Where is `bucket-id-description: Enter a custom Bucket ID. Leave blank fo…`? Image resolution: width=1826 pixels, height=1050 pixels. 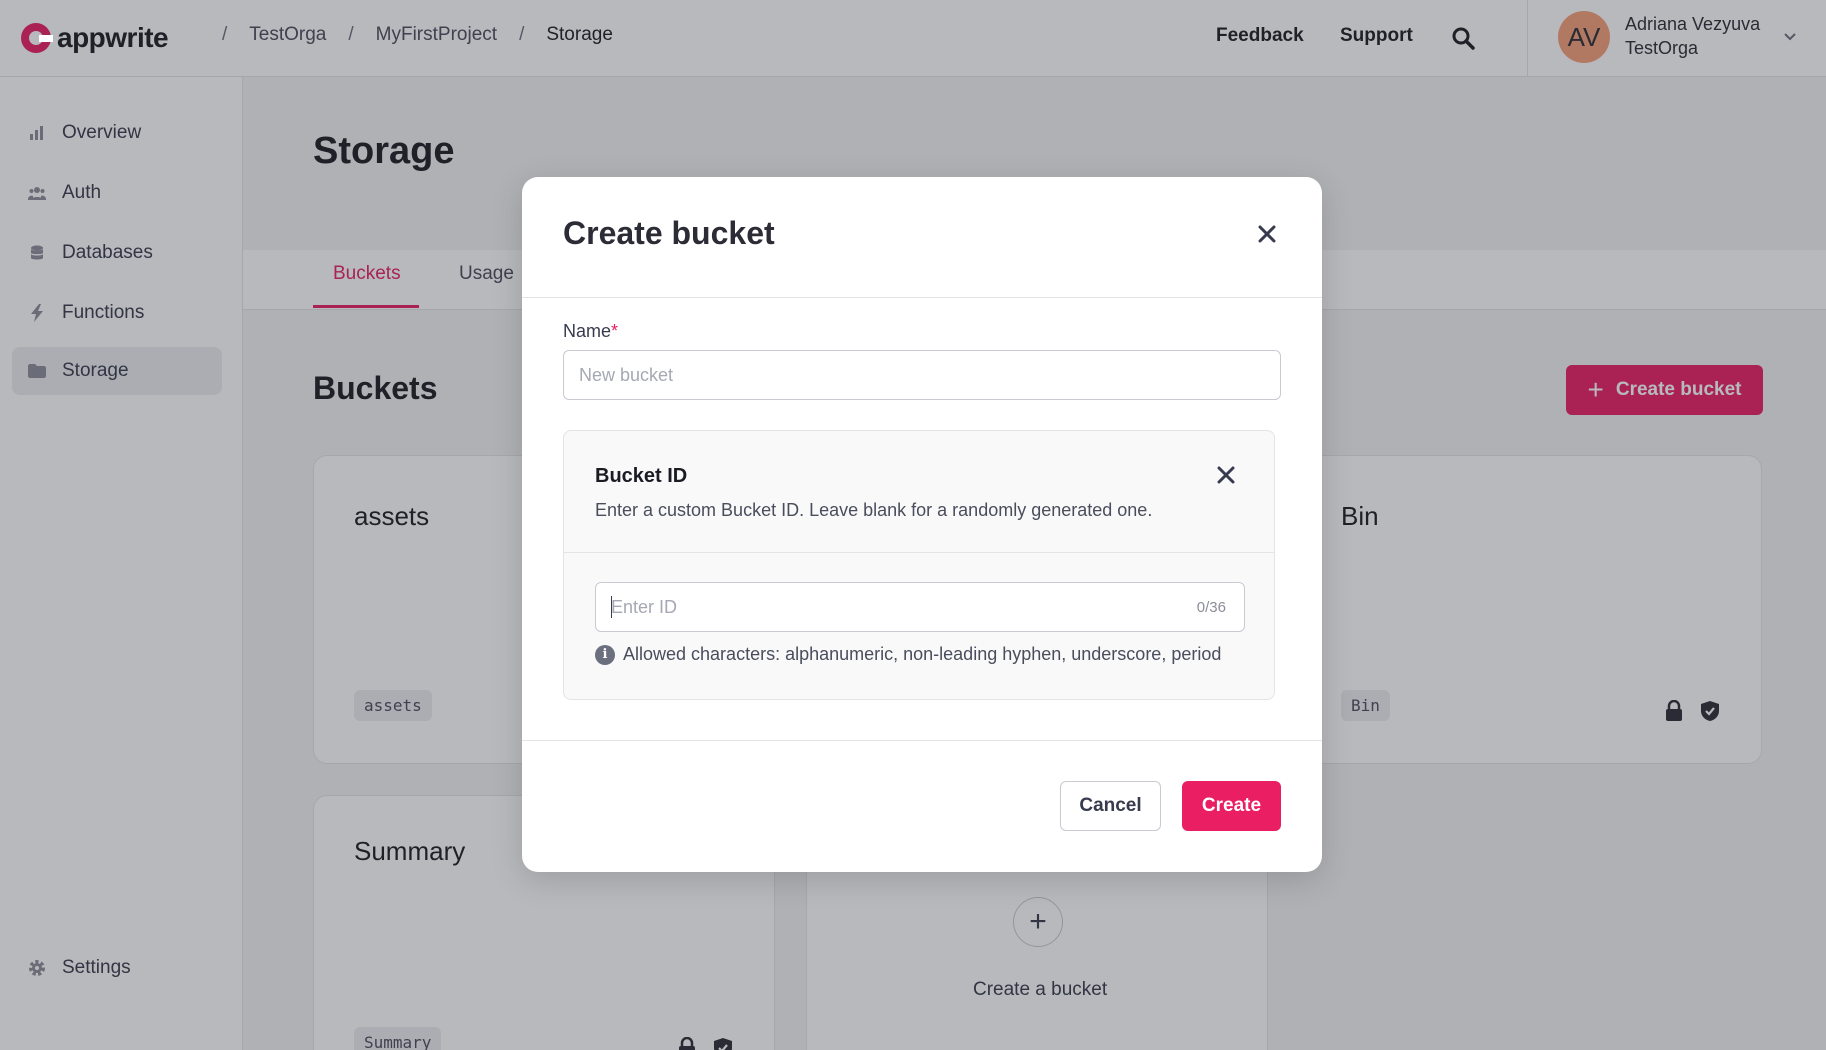
bucket-id-description: Enter a custom Bucket ID. Leave blank fo… is located at coordinates (874, 510).